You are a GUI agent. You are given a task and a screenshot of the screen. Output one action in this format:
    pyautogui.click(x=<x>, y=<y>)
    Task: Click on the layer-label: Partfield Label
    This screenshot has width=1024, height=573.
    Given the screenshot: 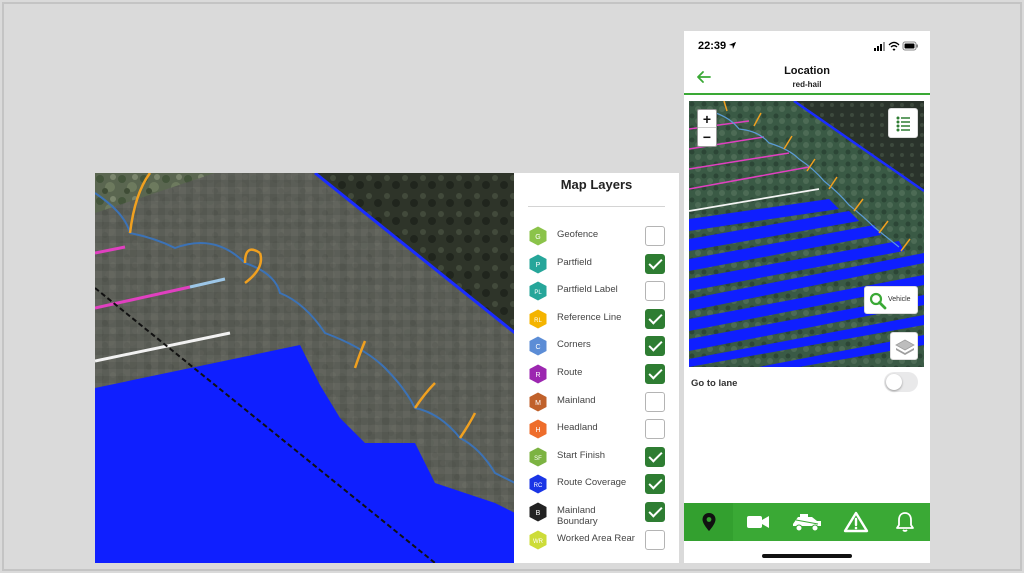 What is the action you would take?
    pyautogui.click(x=587, y=290)
    